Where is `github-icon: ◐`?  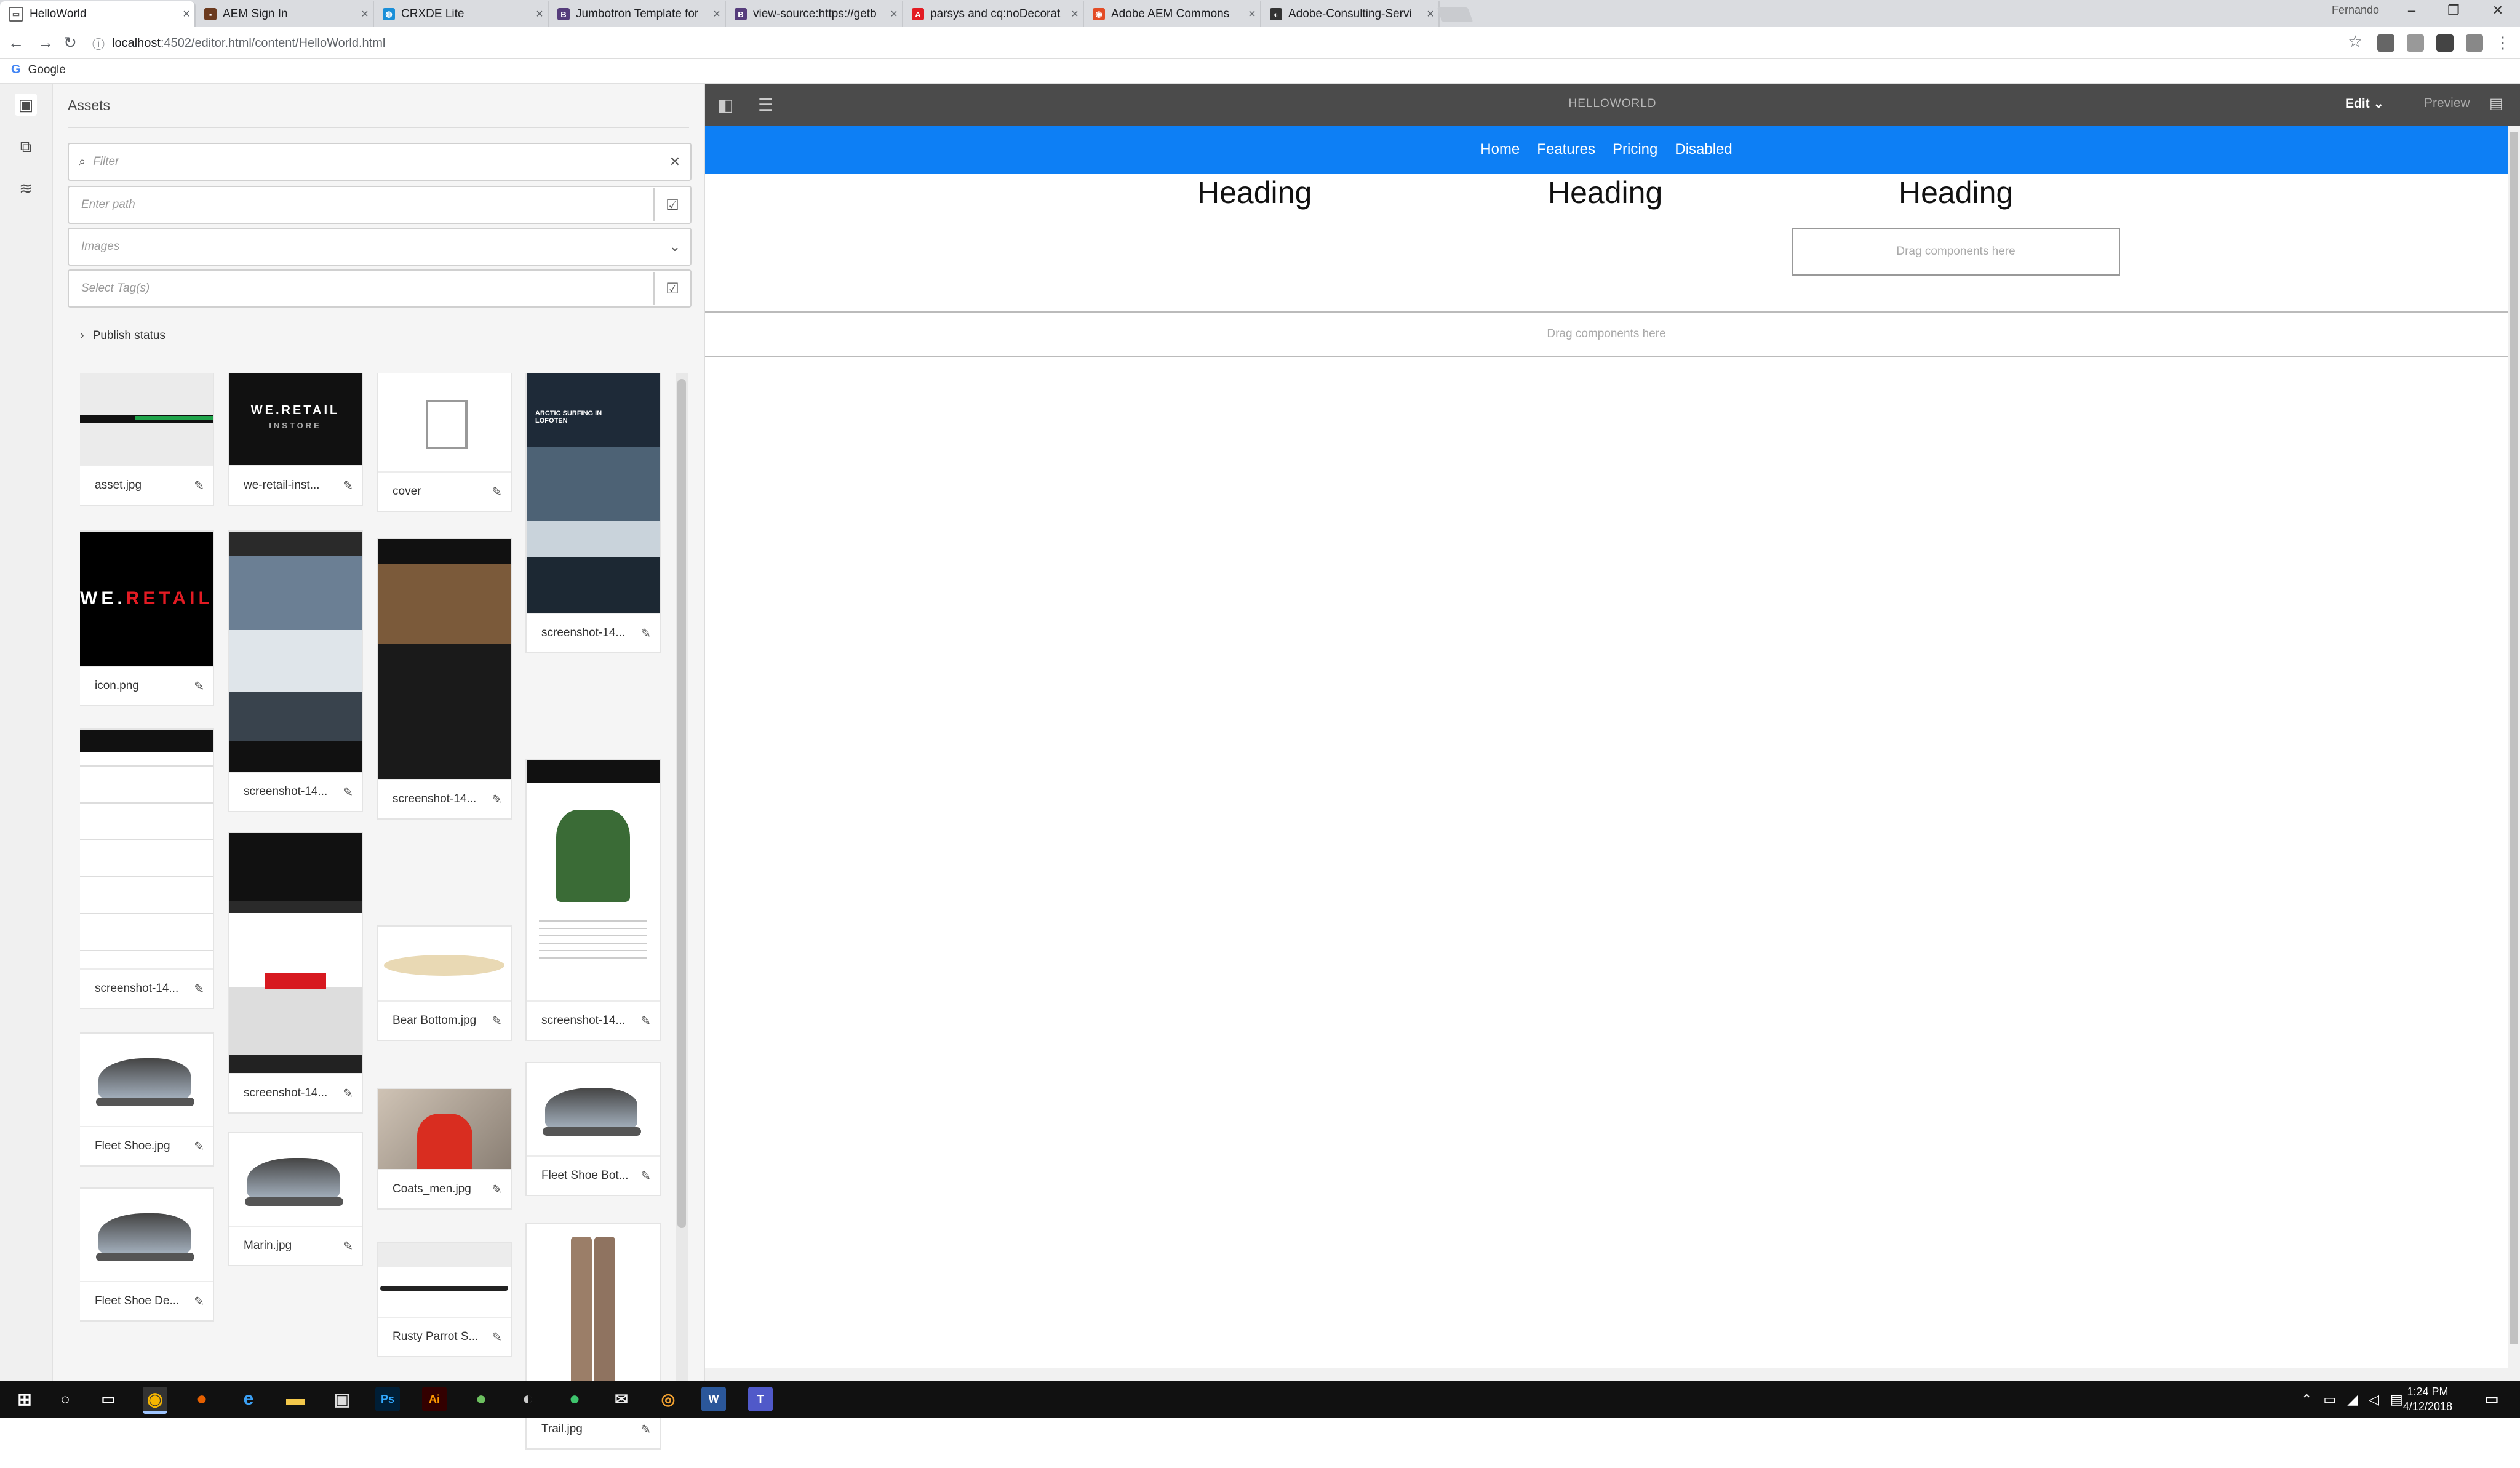 github-icon: ◐ is located at coordinates (528, 1399).